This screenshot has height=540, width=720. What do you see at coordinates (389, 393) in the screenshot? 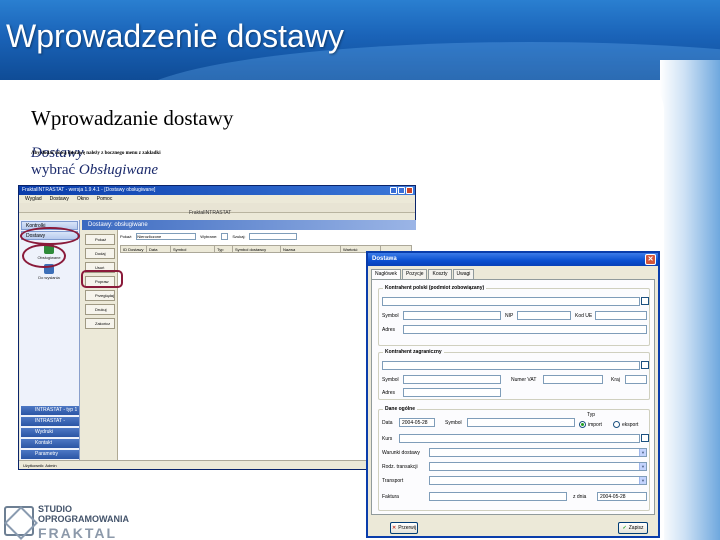
I see `adres-label: Adres` at bounding box center [389, 393].